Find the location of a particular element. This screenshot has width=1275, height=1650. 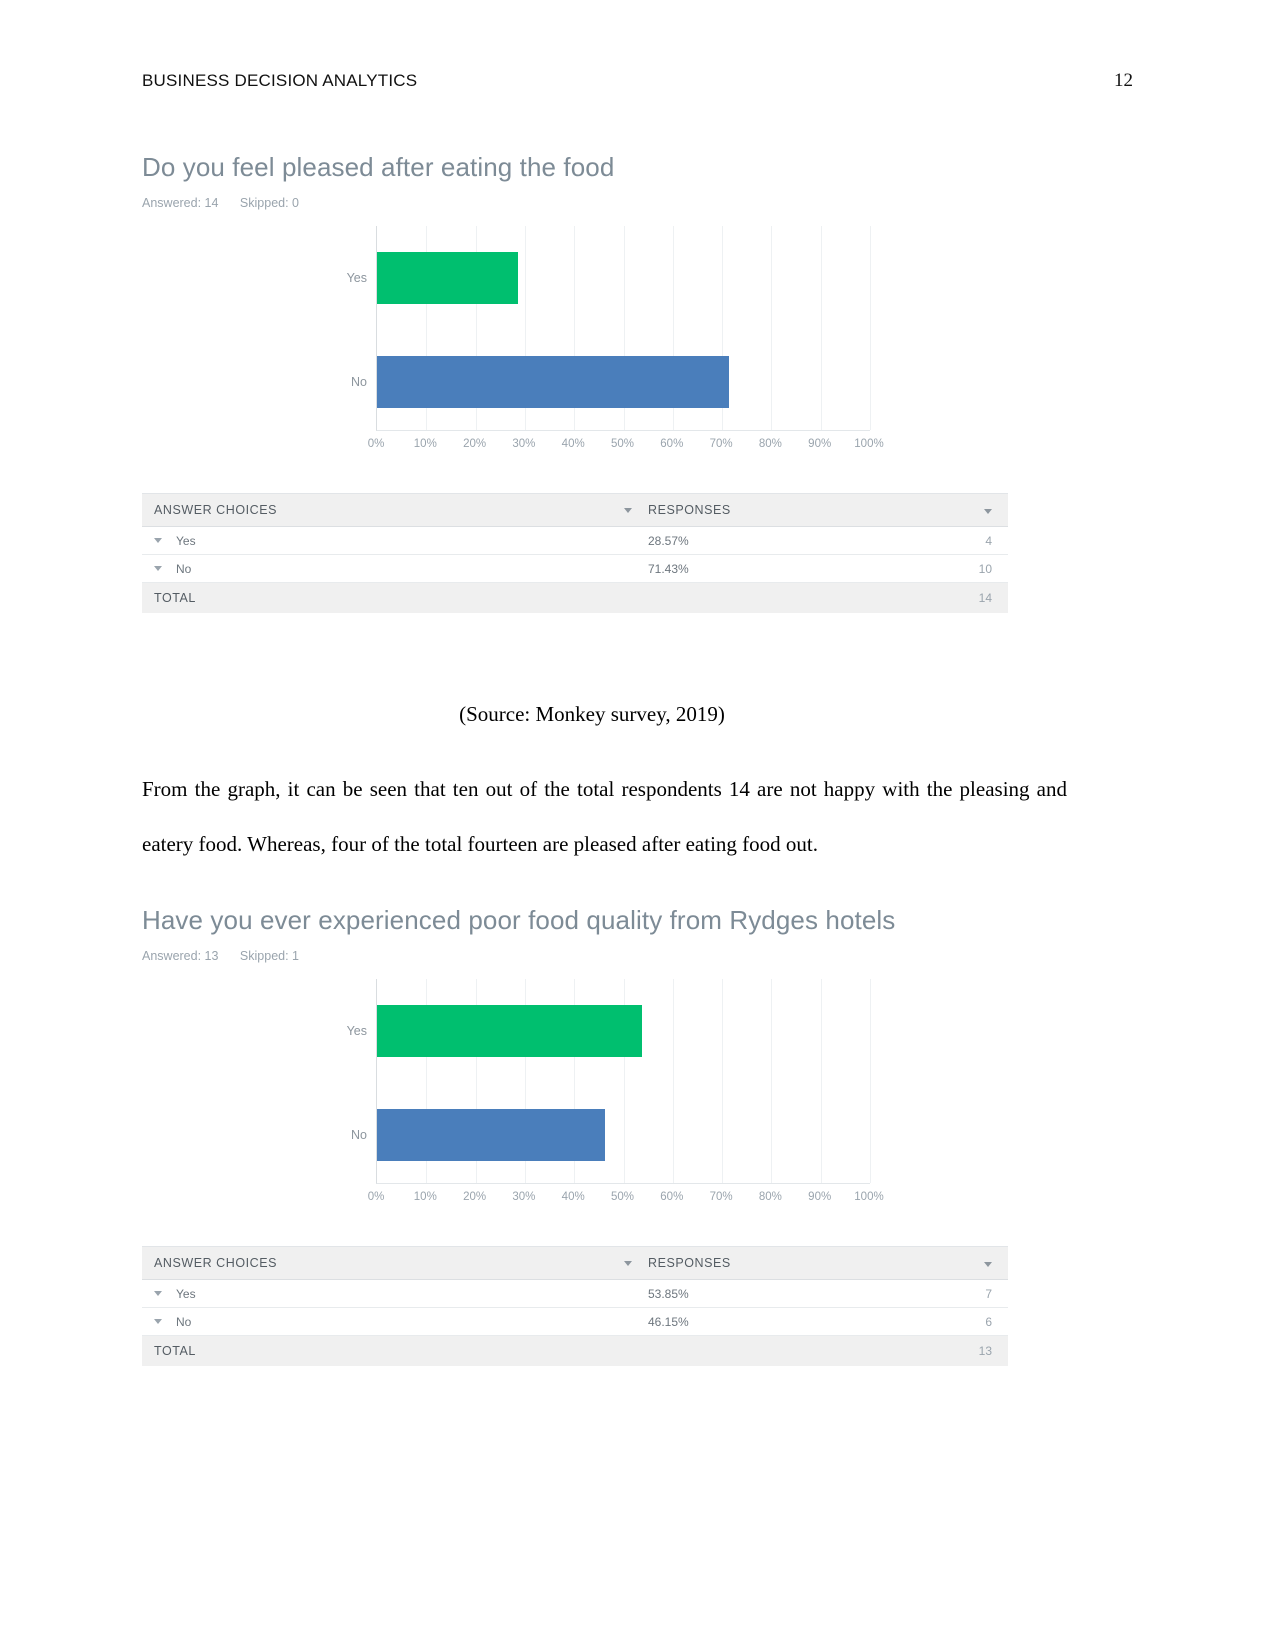

survey1-chart: Yes No 0% 10% 20% 30% 40% 50% 60% 70% 80% 90% 100% is located at coordinates (592, 348).